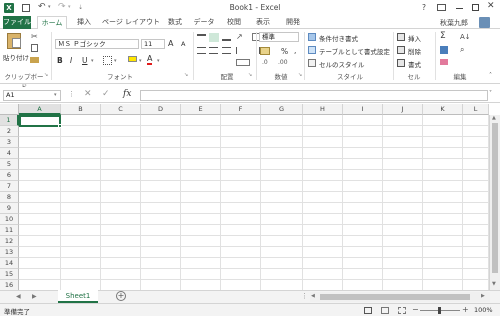  What do you see at coordinates (26, 8) in the screenshot?
I see `save-icon` at bounding box center [26, 8].